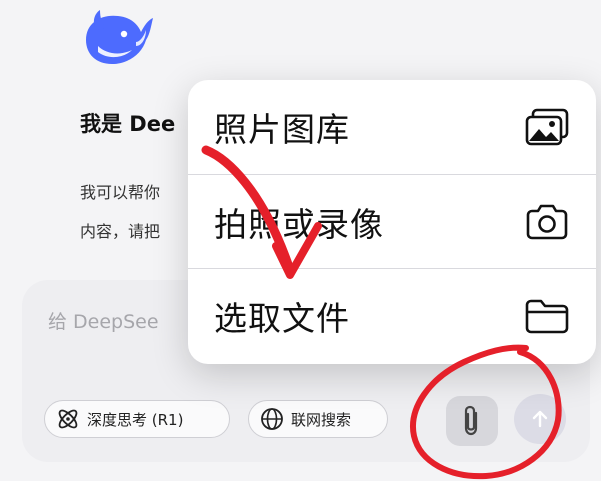 This screenshot has height=481, width=601. What do you see at coordinates (68, 419) in the screenshot?
I see `atom-icon` at bounding box center [68, 419].